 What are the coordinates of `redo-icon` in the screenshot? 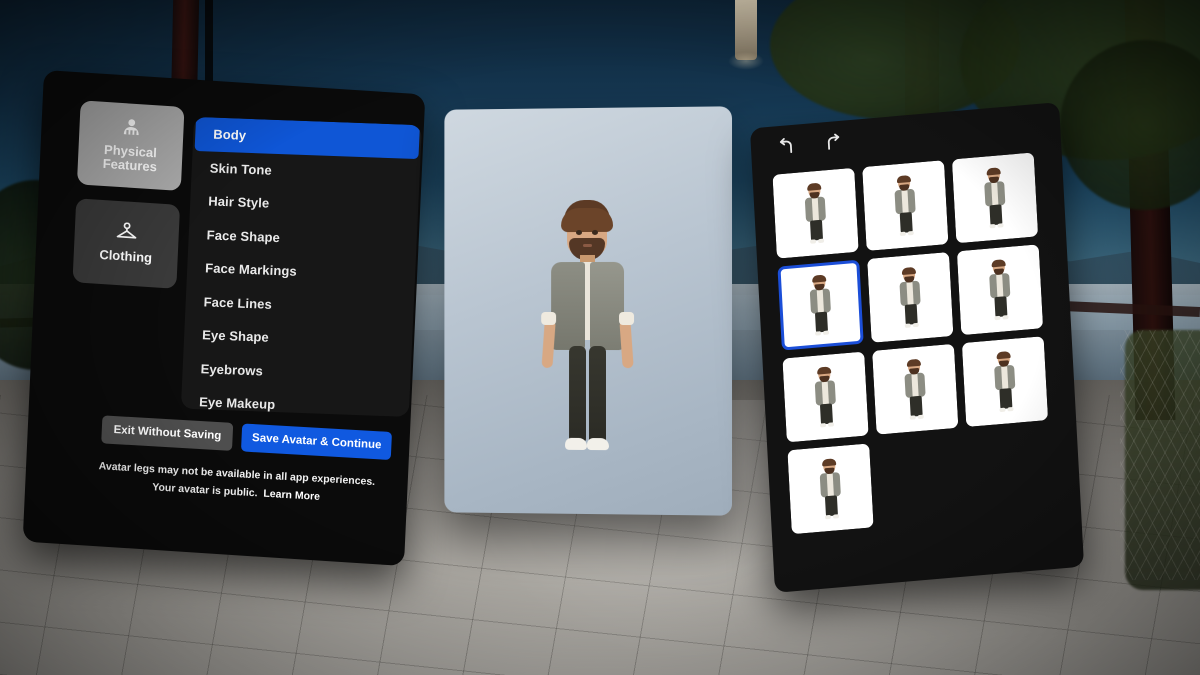 It's located at (833, 144).